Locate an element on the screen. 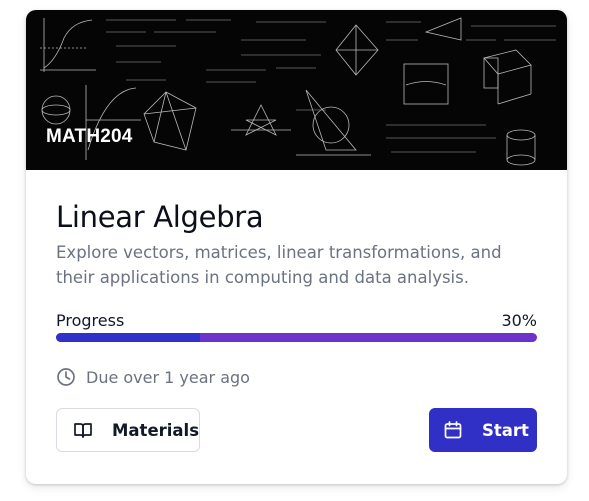 This screenshot has height=501, width=589. due-date: Due over 1 year ago is located at coordinates (153, 377).